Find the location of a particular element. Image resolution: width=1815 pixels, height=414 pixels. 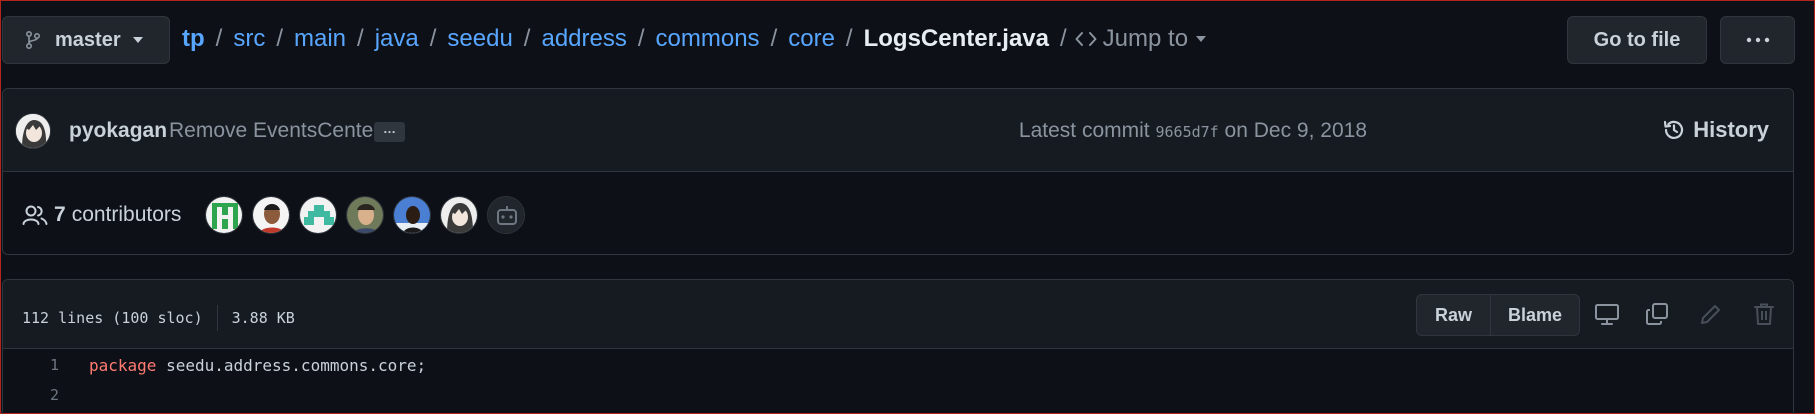

breadcrumb-link-java: java is located at coordinates (397, 39).